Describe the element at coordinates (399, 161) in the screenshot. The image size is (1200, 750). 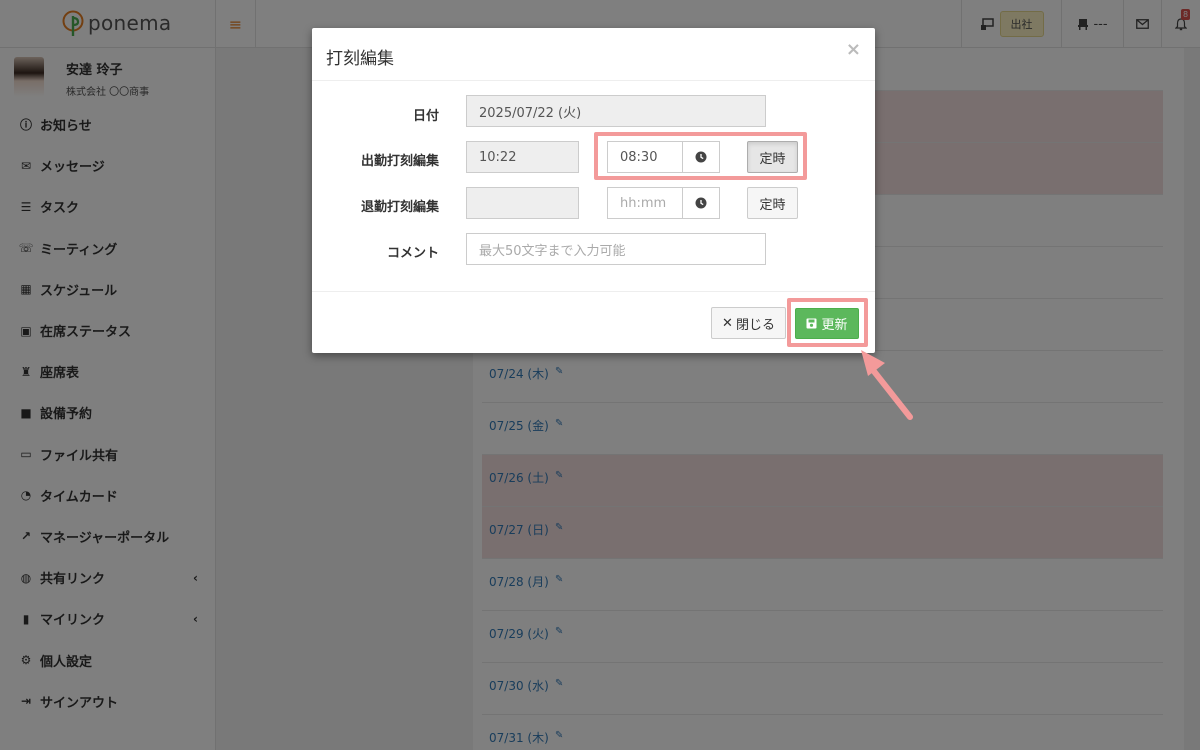
I see `clock-in-label: 出勤打刻編集` at that location.